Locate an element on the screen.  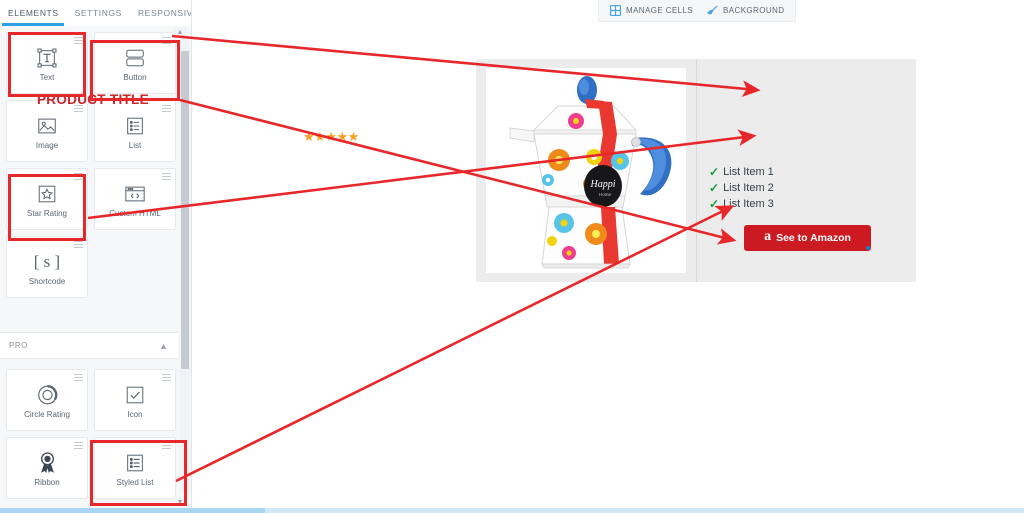
panel-scrollbar-thumb is located at coordinates (185, 210).